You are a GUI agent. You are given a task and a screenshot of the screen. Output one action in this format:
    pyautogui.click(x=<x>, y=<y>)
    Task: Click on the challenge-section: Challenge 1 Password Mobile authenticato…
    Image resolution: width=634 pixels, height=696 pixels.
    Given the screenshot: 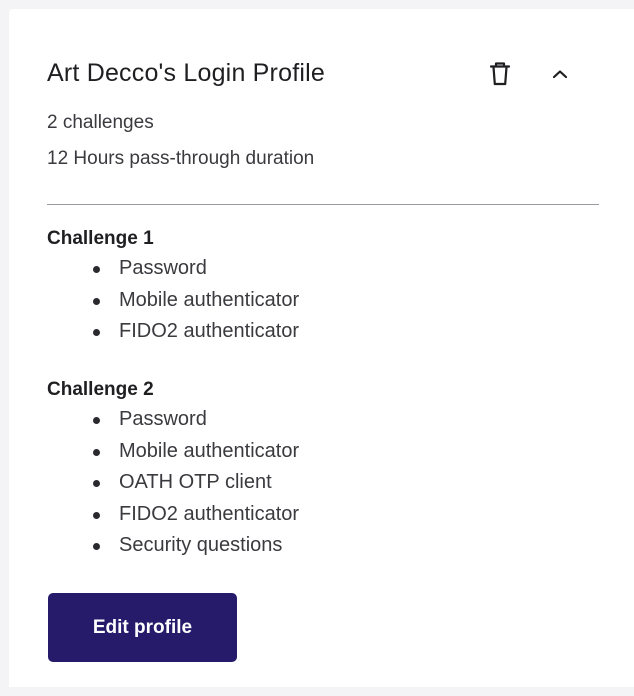 What is the action you would take?
    pyautogui.click(x=173, y=287)
    